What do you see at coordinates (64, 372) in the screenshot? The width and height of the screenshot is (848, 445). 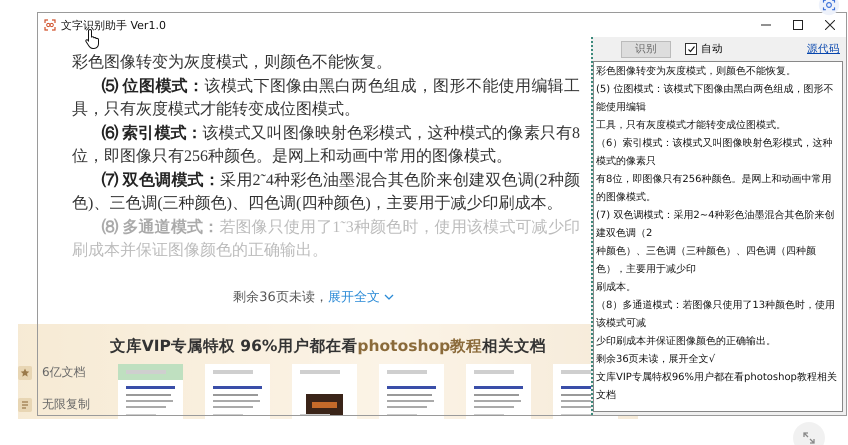 I see `perk-label: 6亿文档` at bounding box center [64, 372].